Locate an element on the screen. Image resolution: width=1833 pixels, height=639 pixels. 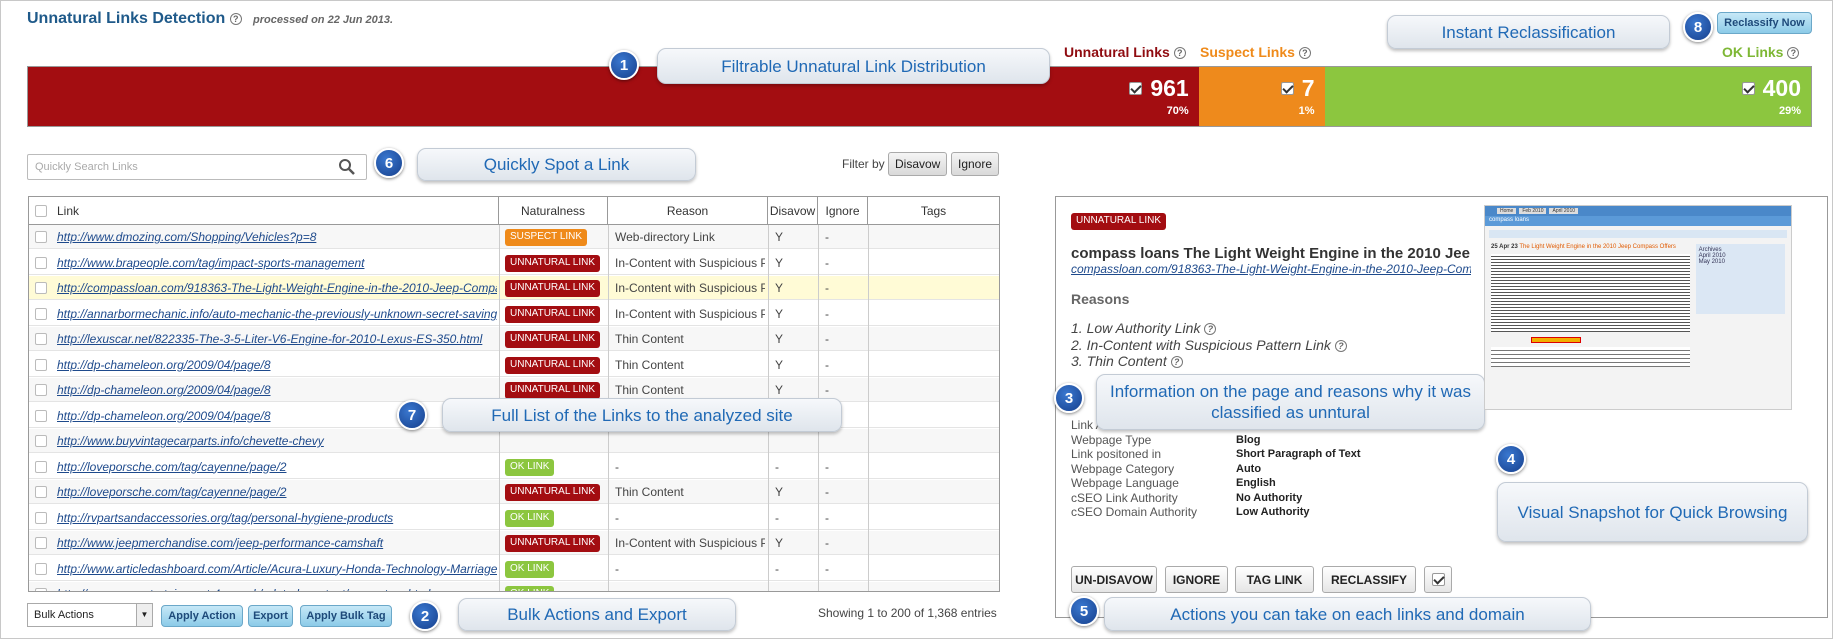
field-value: English is located at coordinates (1256, 483).